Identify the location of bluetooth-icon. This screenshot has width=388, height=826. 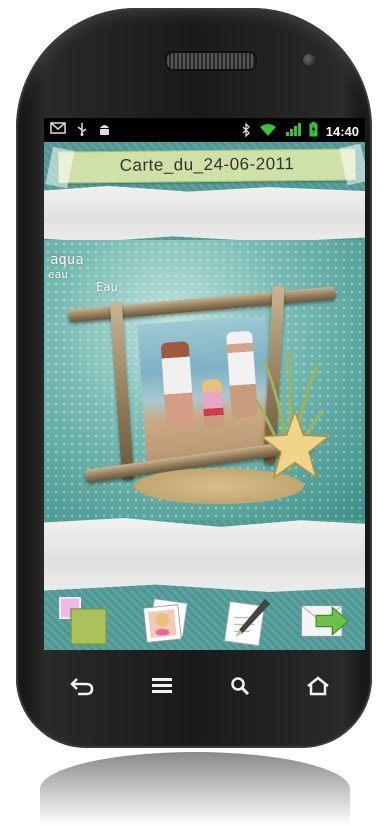
(246, 130).